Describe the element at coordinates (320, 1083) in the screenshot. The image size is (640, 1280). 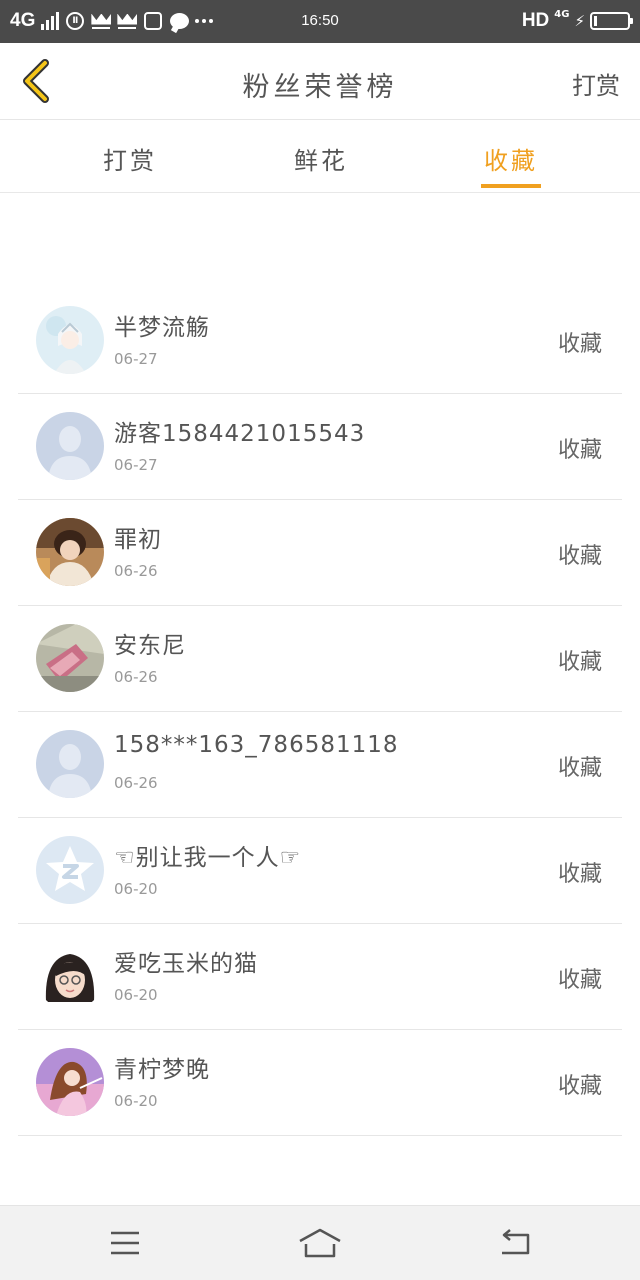
I see `list-item: 青柠梦晚 06-20 收藏` at that location.